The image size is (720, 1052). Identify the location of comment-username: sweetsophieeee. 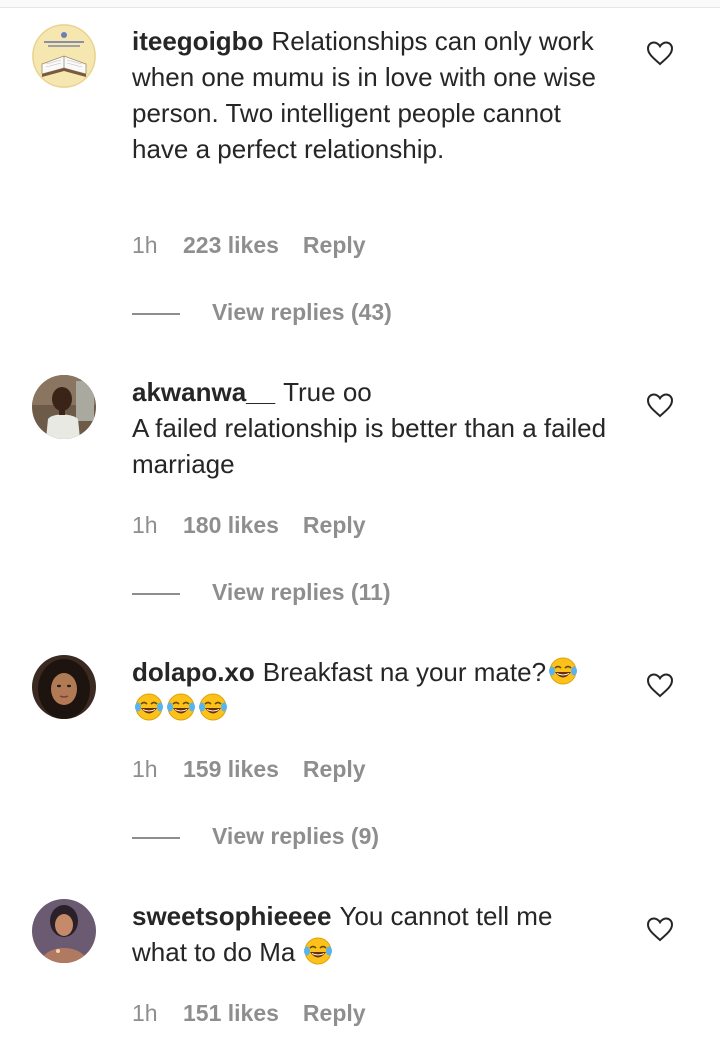
(231, 916).